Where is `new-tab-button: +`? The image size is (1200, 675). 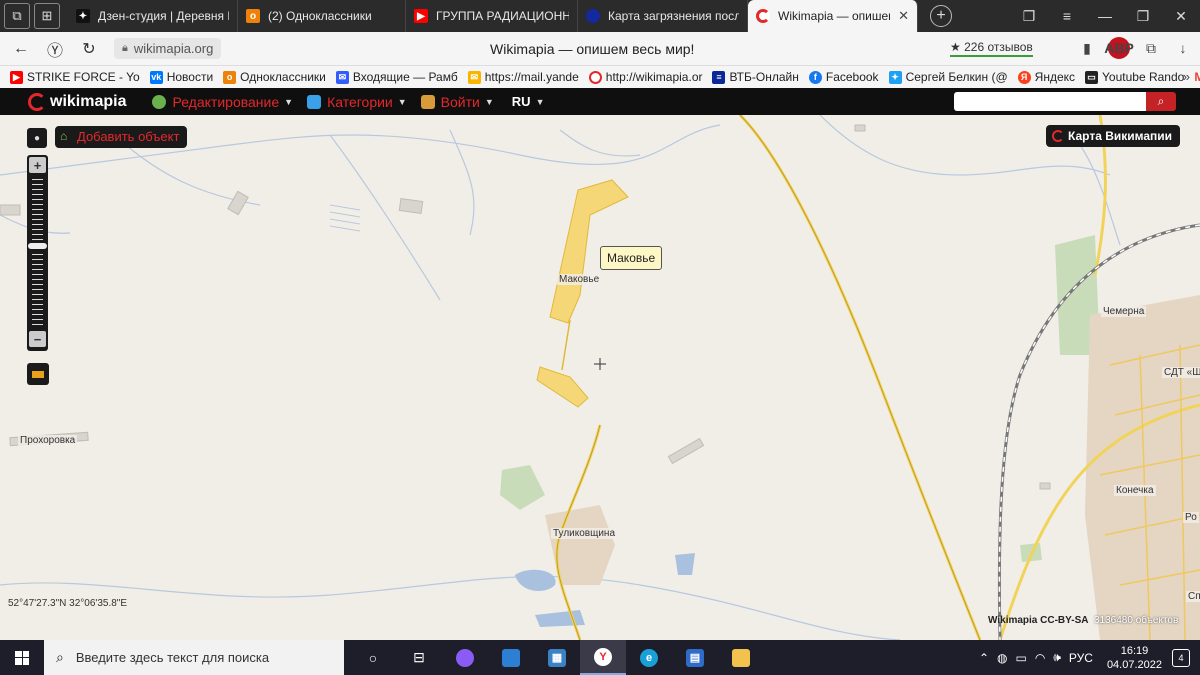
new-tab-button: + is located at coordinates (941, 16).